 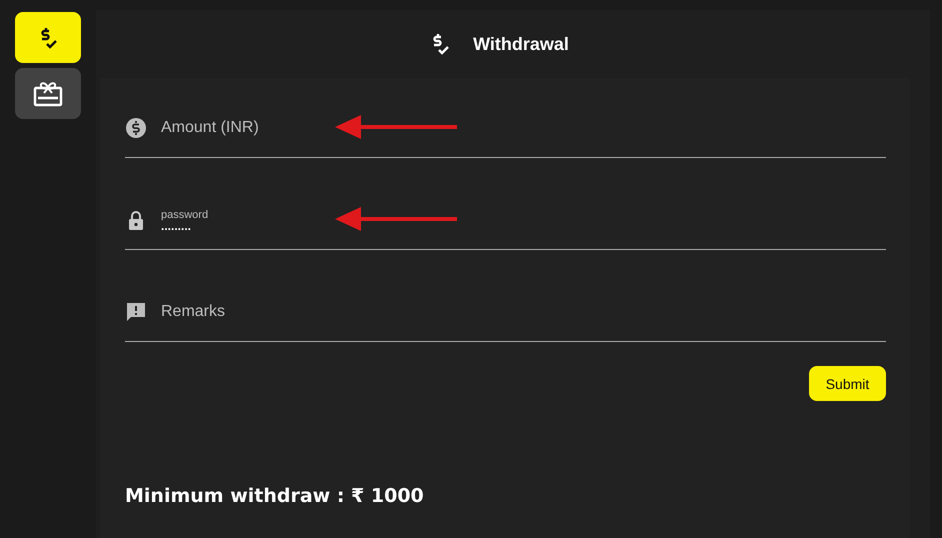 What do you see at coordinates (193, 311) in the screenshot?
I see `field-placeholder: Remarks` at bounding box center [193, 311].